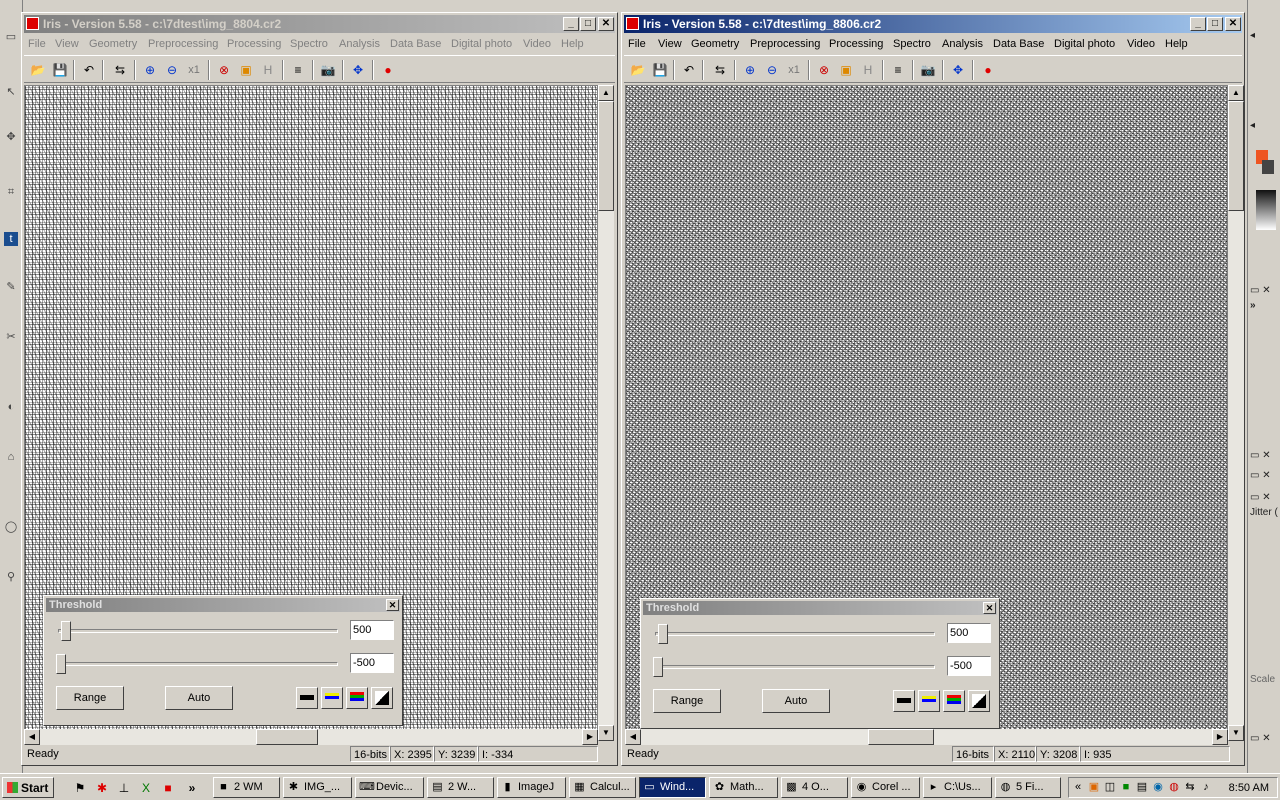  Describe the element at coordinates (1094, 787) in the screenshot. I see `tray-app-icon: ▣` at that location.